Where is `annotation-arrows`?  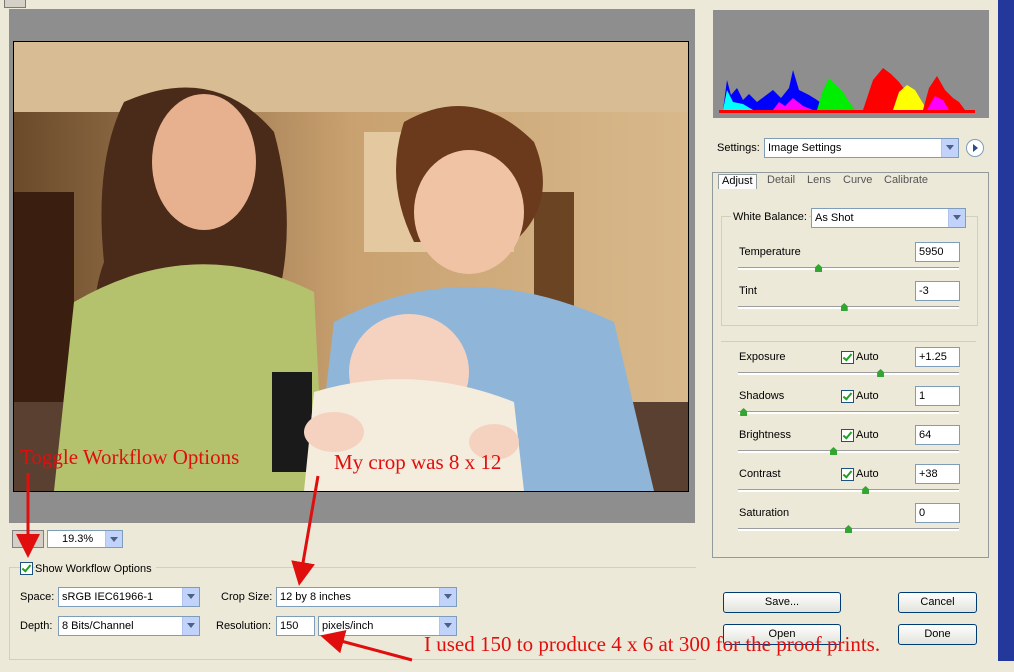 annotation-arrows is located at coordinates (214, 567).